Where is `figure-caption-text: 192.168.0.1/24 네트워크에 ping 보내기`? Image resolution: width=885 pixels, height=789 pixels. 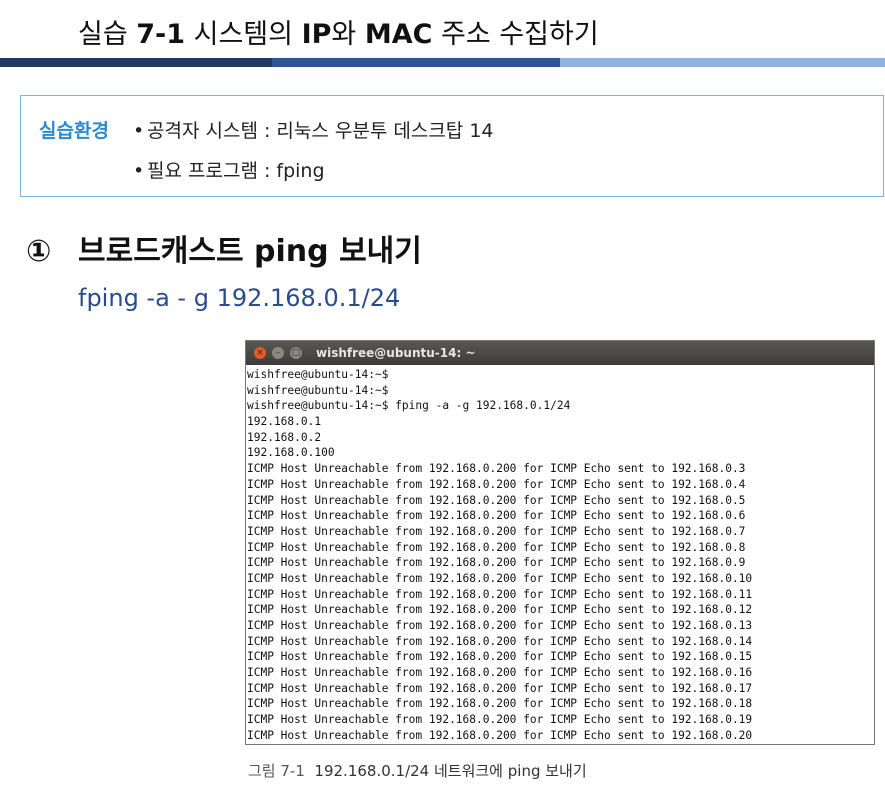 figure-caption-text: 192.168.0.1/24 네트워크에 ping 보내기 is located at coordinates (450, 771).